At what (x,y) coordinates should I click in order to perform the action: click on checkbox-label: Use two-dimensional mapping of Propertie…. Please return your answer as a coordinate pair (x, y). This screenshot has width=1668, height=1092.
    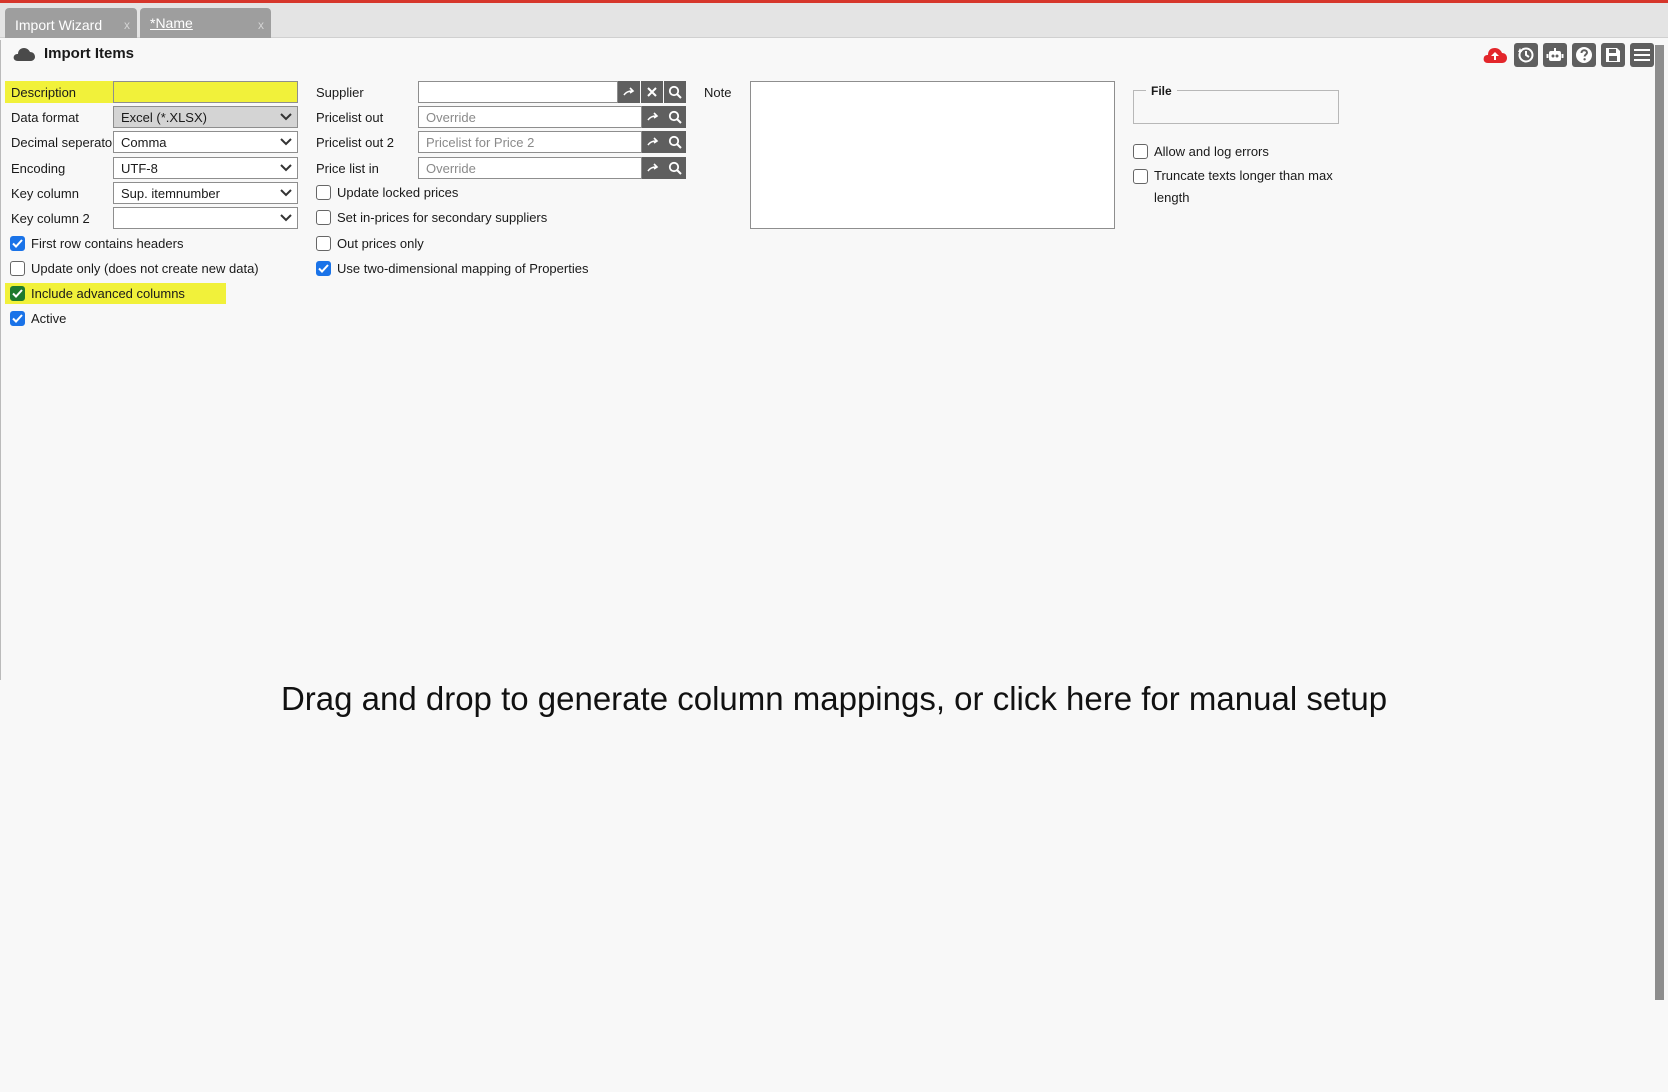
    Looking at the image, I should click on (463, 268).